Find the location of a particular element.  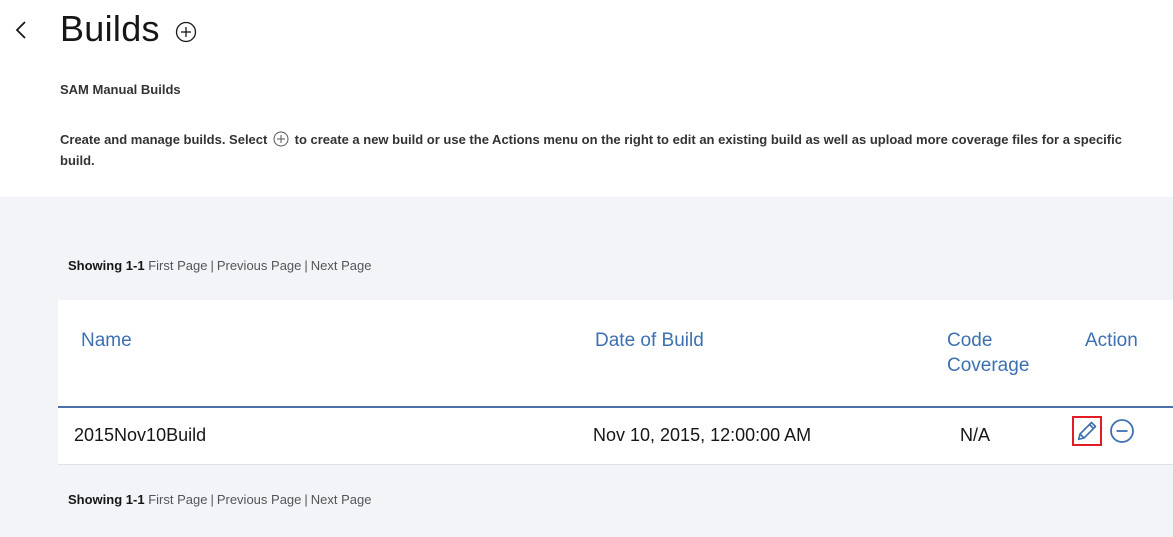

column-header-coverage: Code Coverage is located at coordinates (1002, 353).